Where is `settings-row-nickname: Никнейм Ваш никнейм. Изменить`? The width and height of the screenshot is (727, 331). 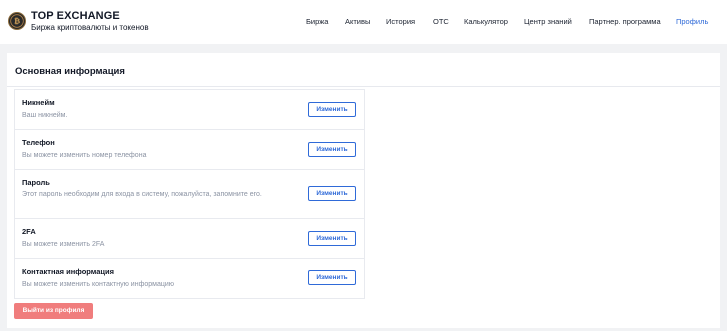
settings-row-nickname: Никнейм Ваш никнейм. Изменить is located at coordinates (189, 110).